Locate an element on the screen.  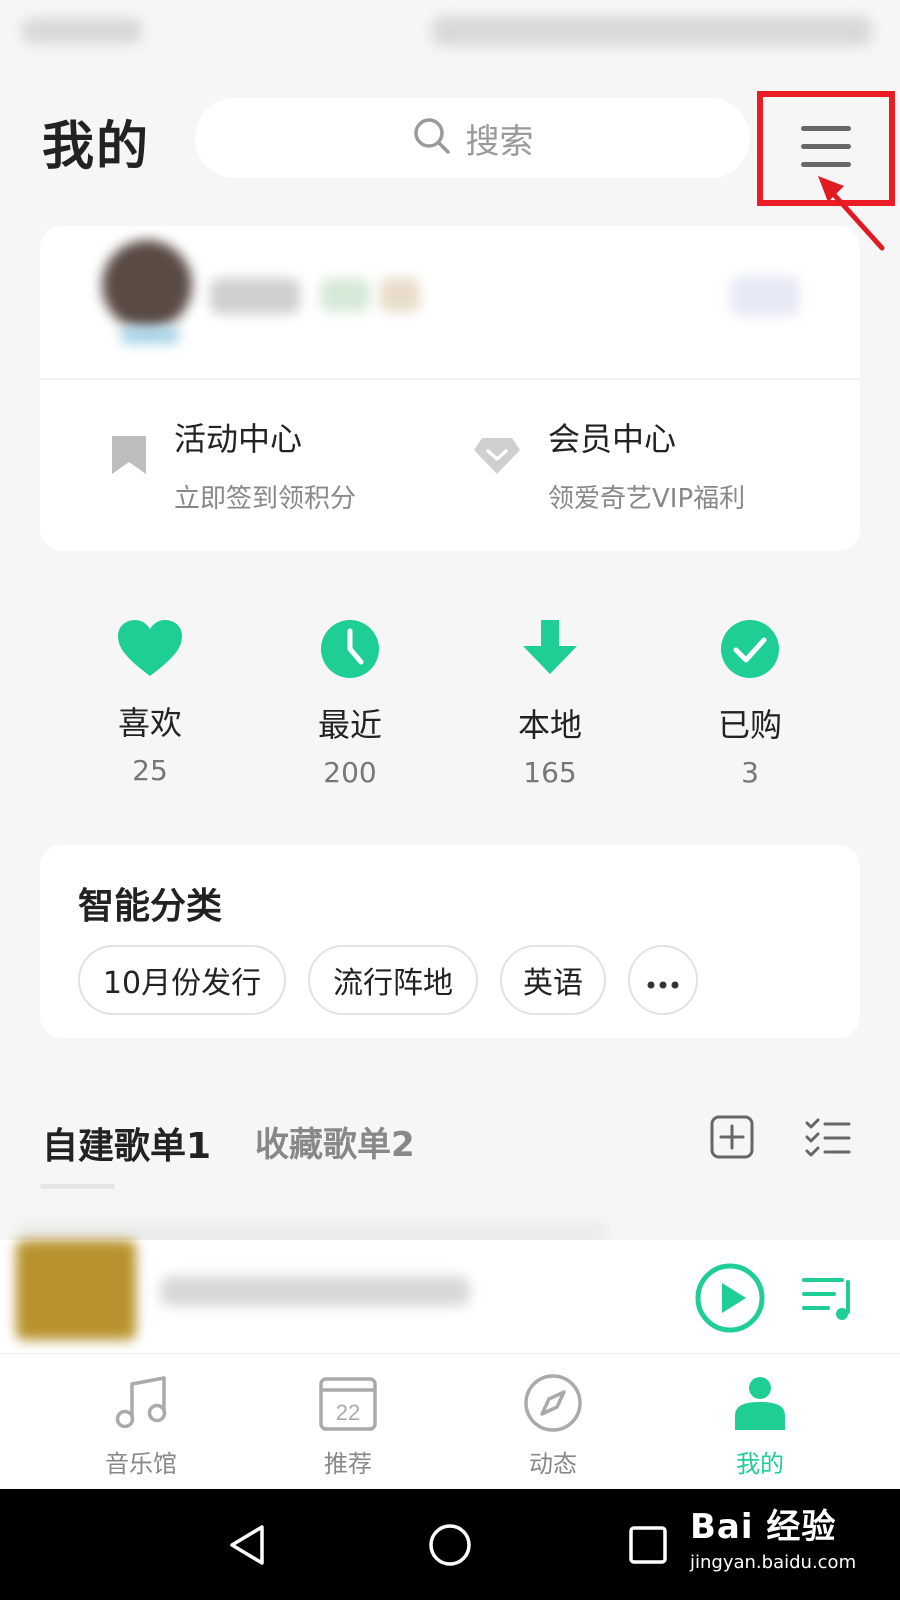
ellipsis-icon is located at coordinates (663, 980).